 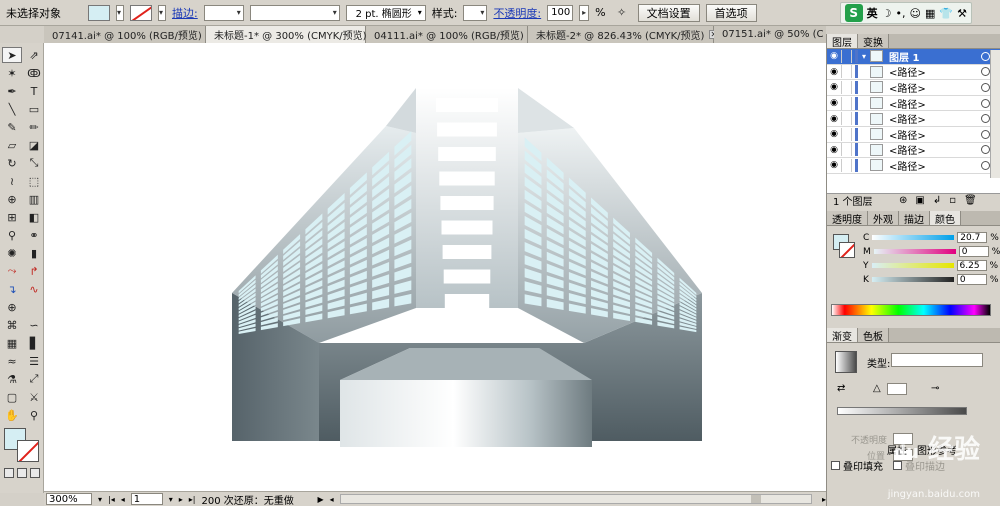 What do you see at coordinates (12, 379) in the screenshot?
I see `eyedropper-small-icon: ⚗` at bounding box center [12, 379].